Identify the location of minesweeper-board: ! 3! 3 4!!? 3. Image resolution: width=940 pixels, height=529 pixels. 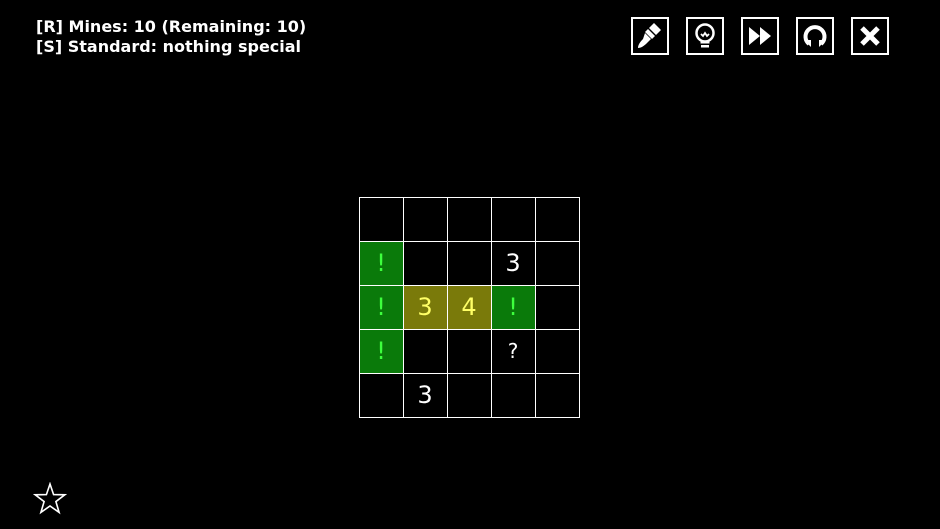
(469, 307).